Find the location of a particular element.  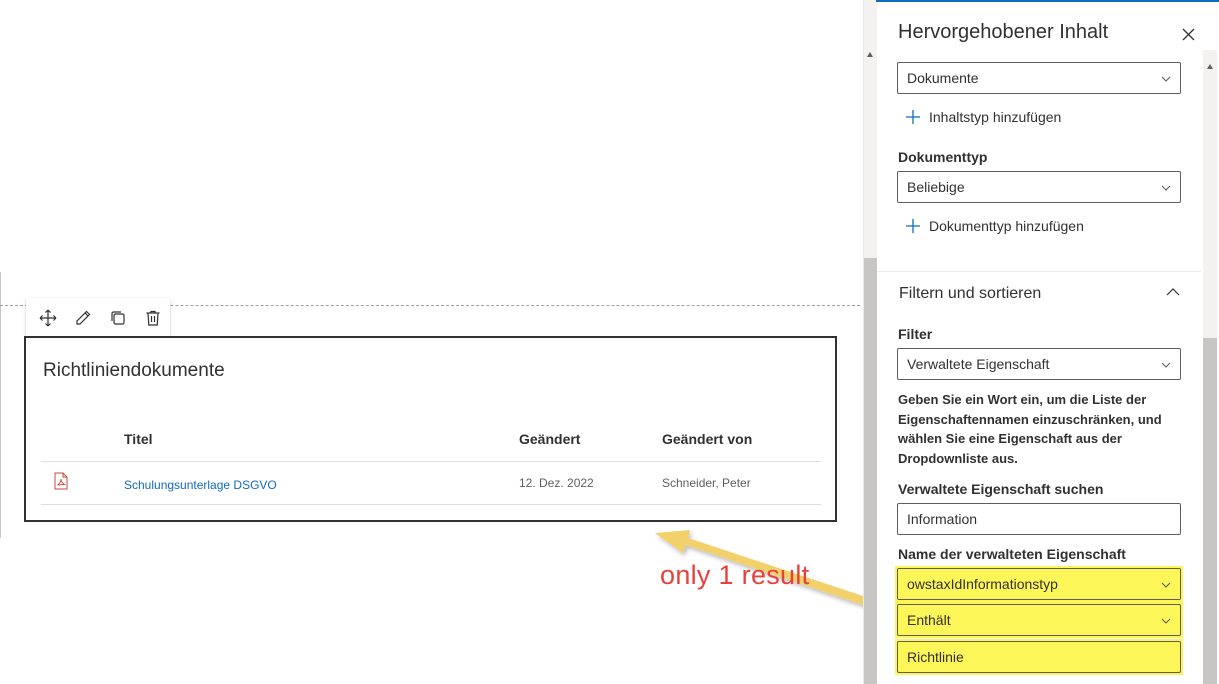

move-button is located at coordinates (47, 317).